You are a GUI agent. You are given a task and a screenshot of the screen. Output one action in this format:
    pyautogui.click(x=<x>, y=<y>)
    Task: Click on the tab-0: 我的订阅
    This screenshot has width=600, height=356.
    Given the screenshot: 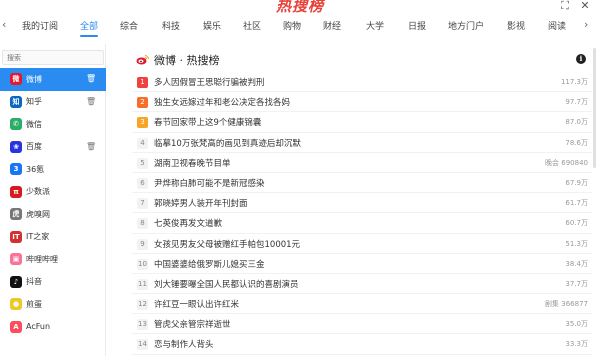 What is the action you would take?
    pyautogui.click(x=40, y=25)
    